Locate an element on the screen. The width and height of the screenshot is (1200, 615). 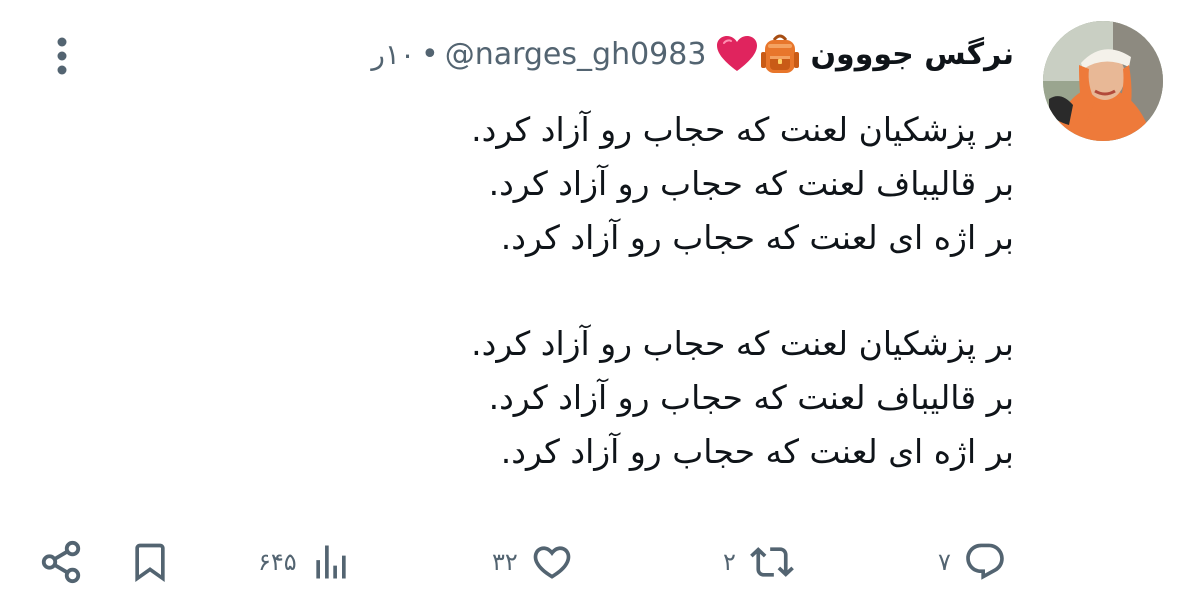
avatar-photo-icon is located at coordinates (1103, 81).